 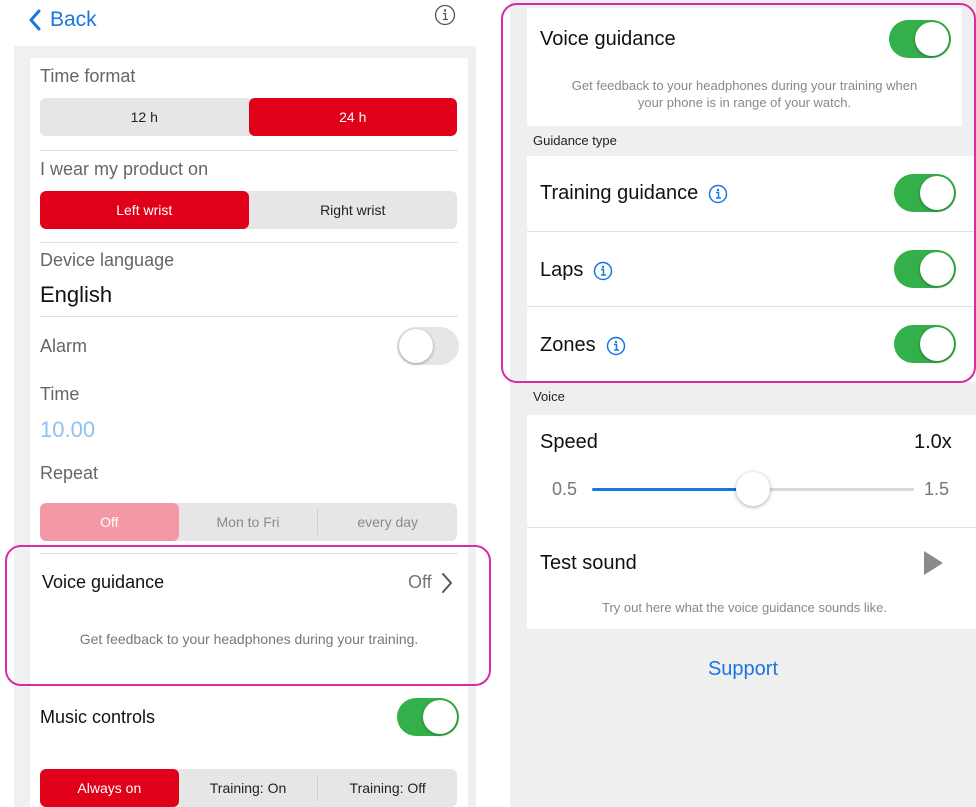 What do you see at coordinates (353, 210) in the screenshot?
I see `wear-right-wrist: Right wrist` at bounding box center [353, 210].